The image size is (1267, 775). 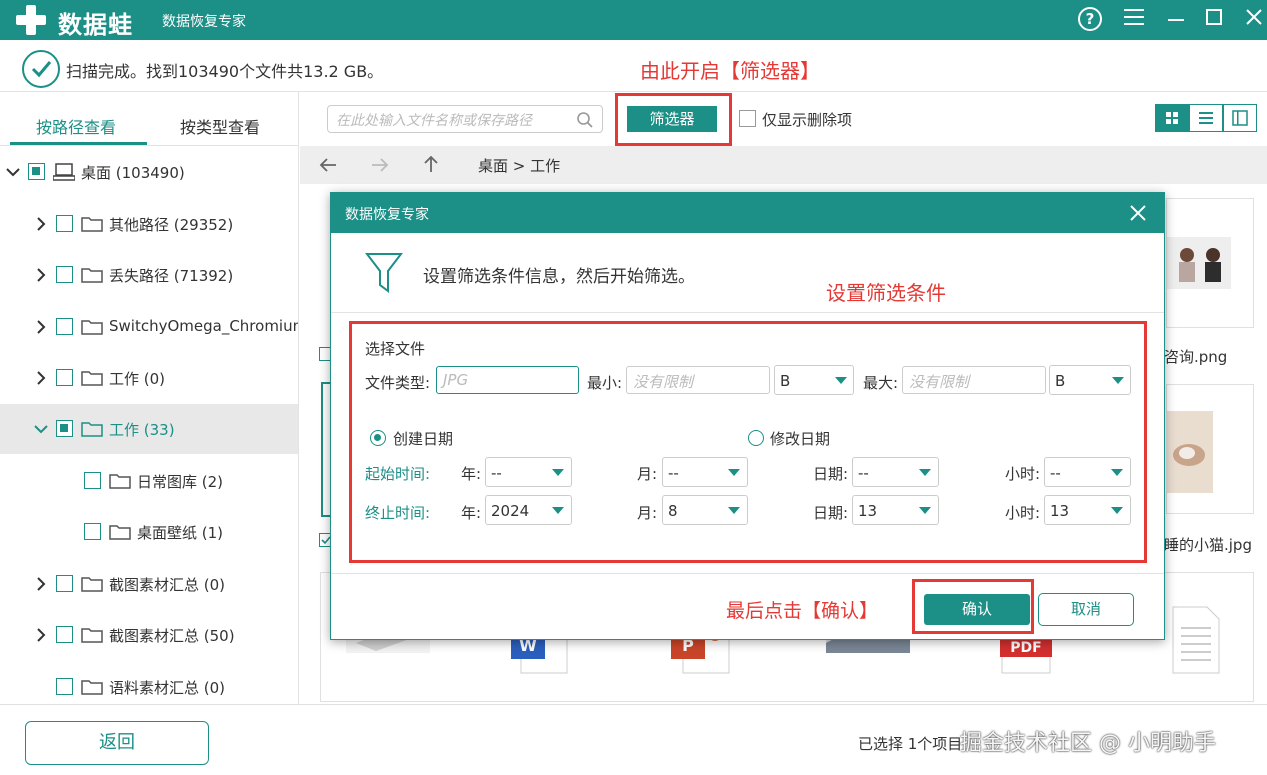 What do you see at coordinates (76, 126) in the screenshot?
I see `tab-by-path: 按路径查看` at bounding box center [76, 126].